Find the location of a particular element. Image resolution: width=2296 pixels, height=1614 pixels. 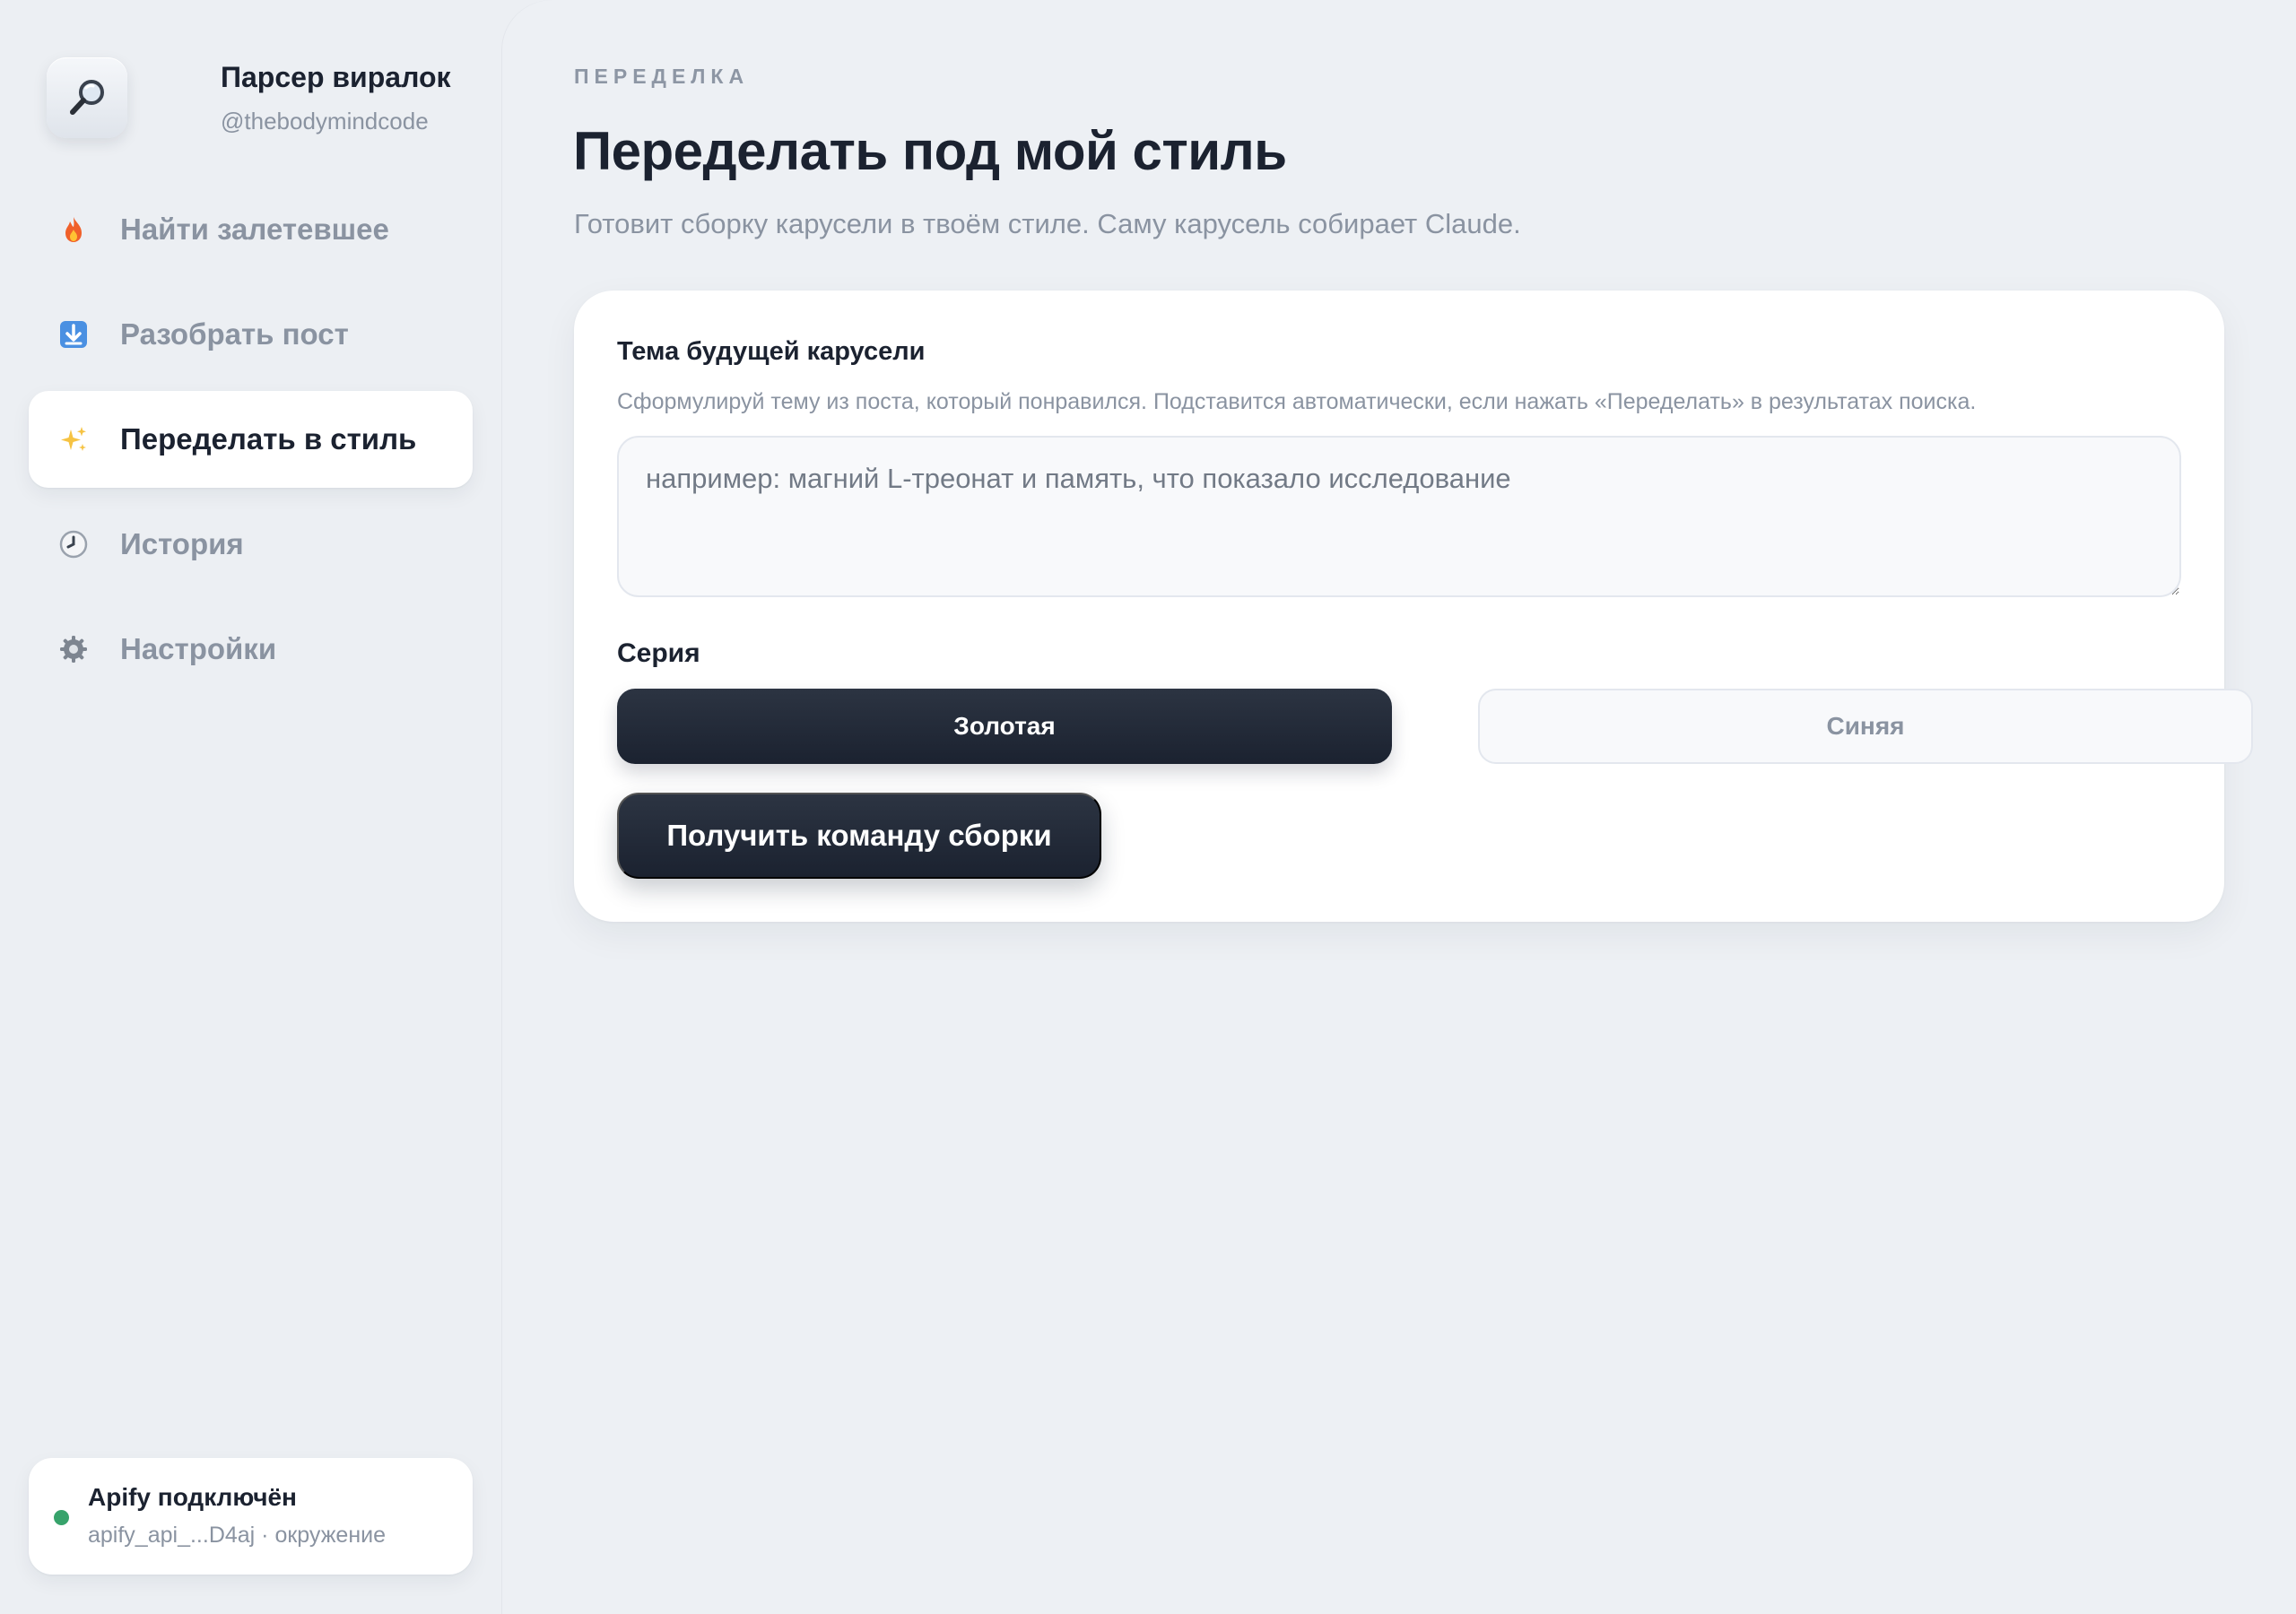

clock-icon is located at coordinates (73, 544).